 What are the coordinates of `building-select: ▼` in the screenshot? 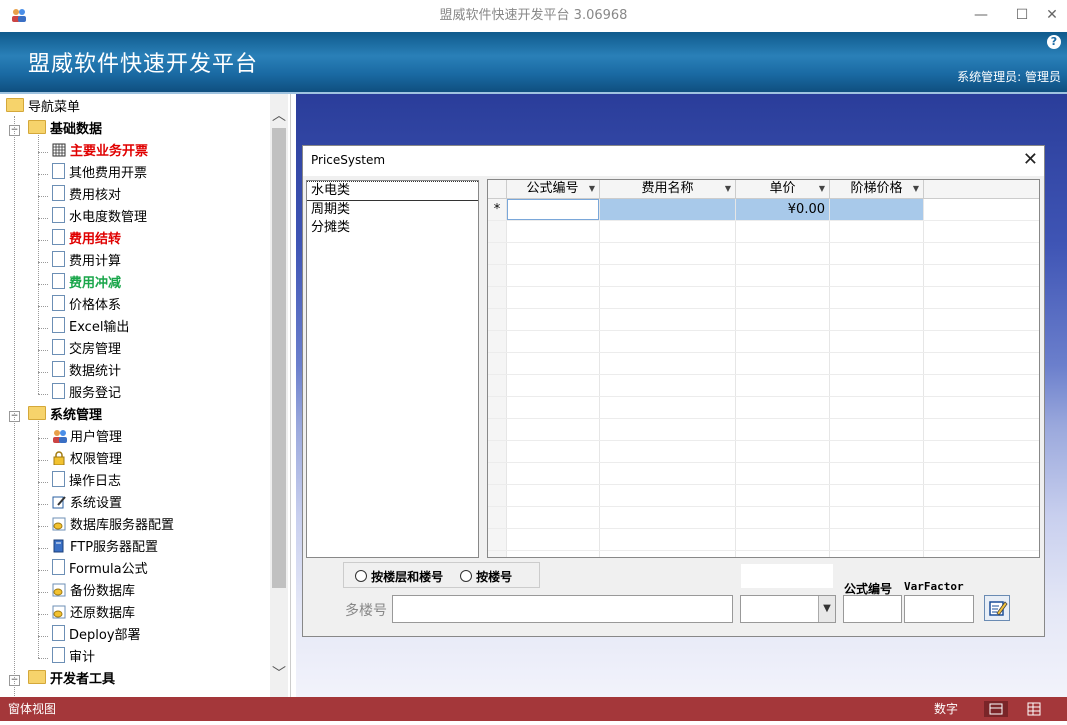 It's located at (788, 609).